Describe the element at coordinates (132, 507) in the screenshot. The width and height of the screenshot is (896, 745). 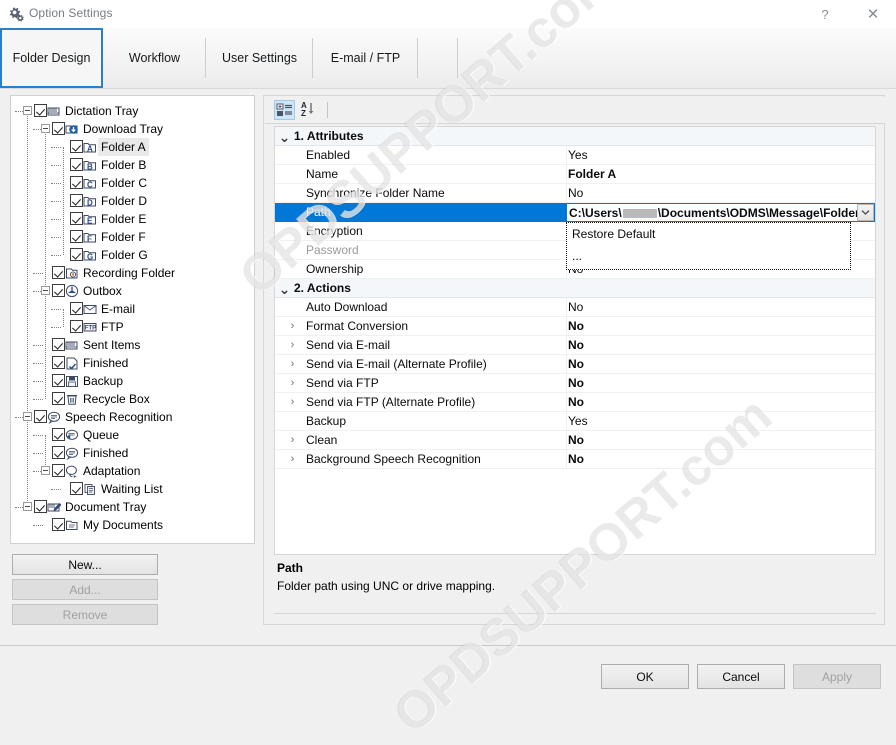
I see `tree-item-document-tray: Document Tray` at that location.